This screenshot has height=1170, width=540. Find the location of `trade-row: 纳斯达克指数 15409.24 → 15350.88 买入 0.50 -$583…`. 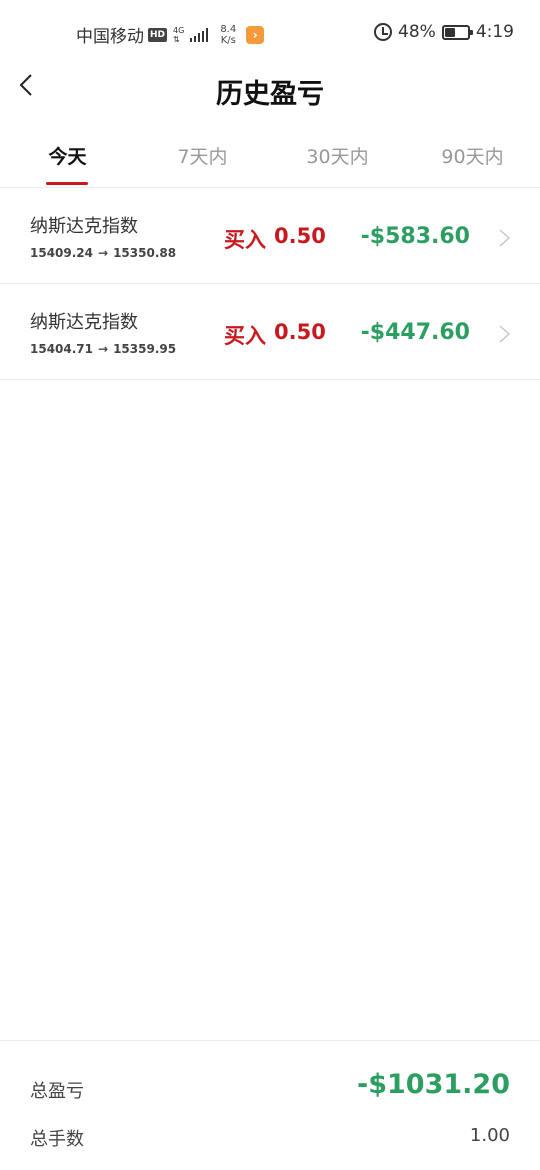

trade-row: 纳斯达克指数 15409.24 → 15350.88 买入 0.50 -$583… is located at coordinates (270, 236).